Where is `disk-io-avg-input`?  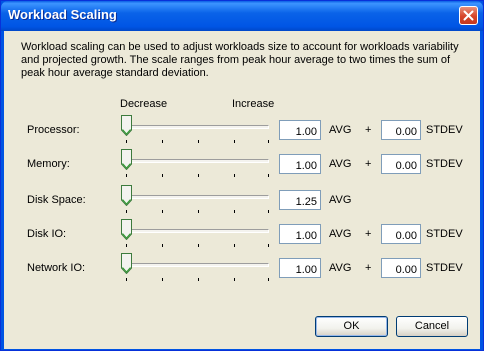 disk-io-avg-input is located at coordinates (300, 234).